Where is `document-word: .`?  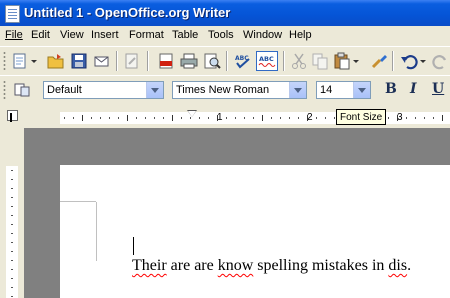 document-word: . is located at coordinates (409, 265).